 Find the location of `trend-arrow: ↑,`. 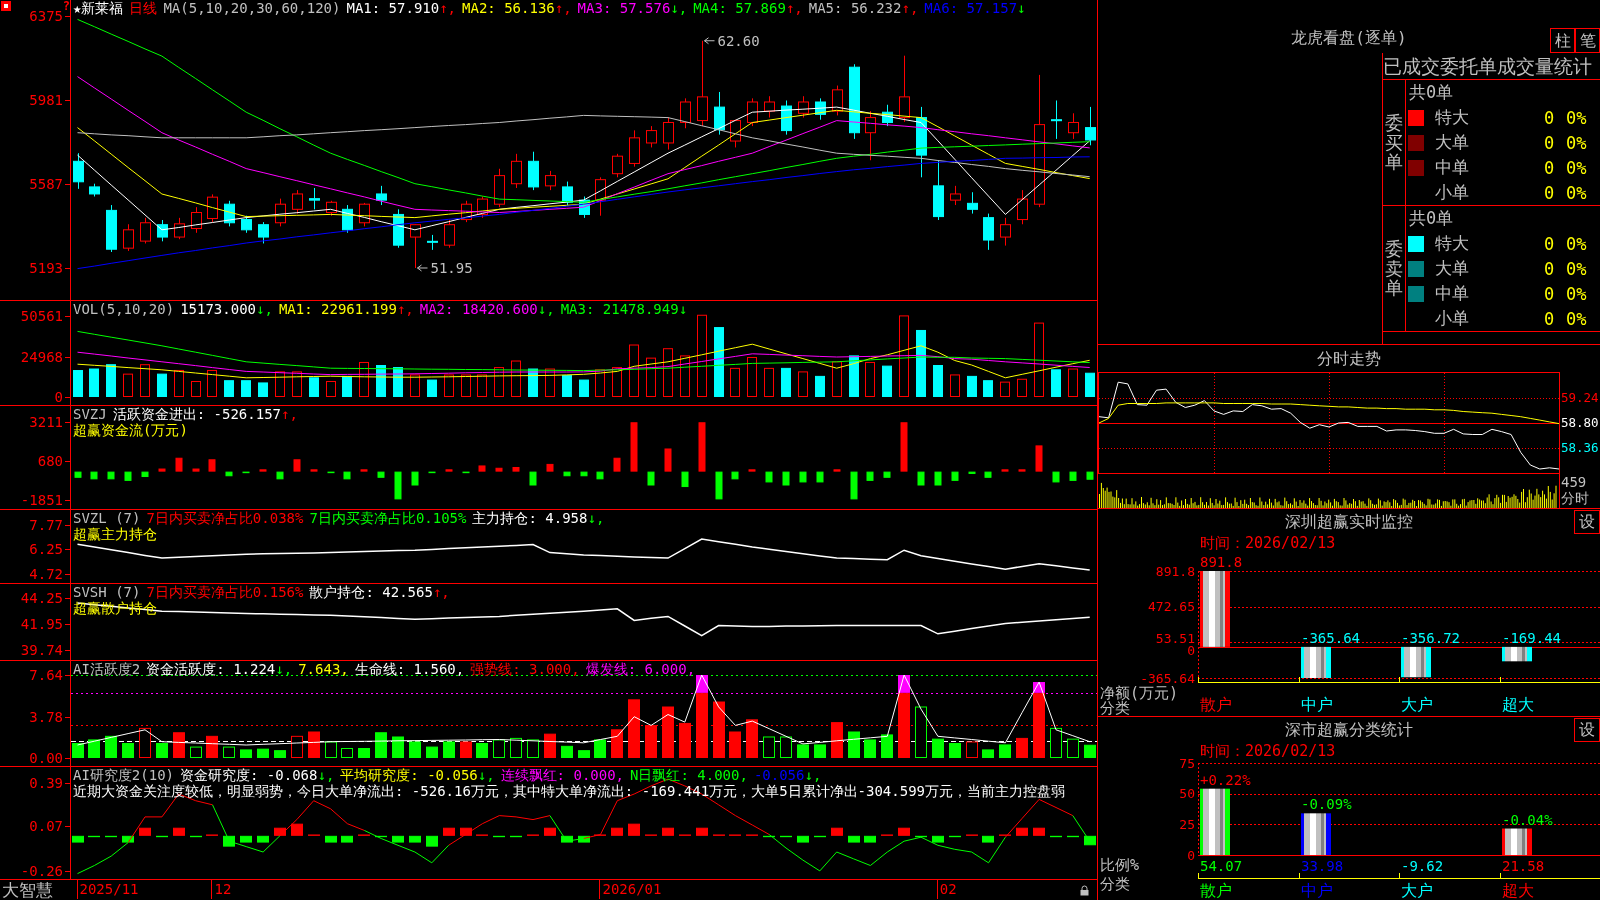

trend-arrow: ↑, is located at coordinates (405, 309).